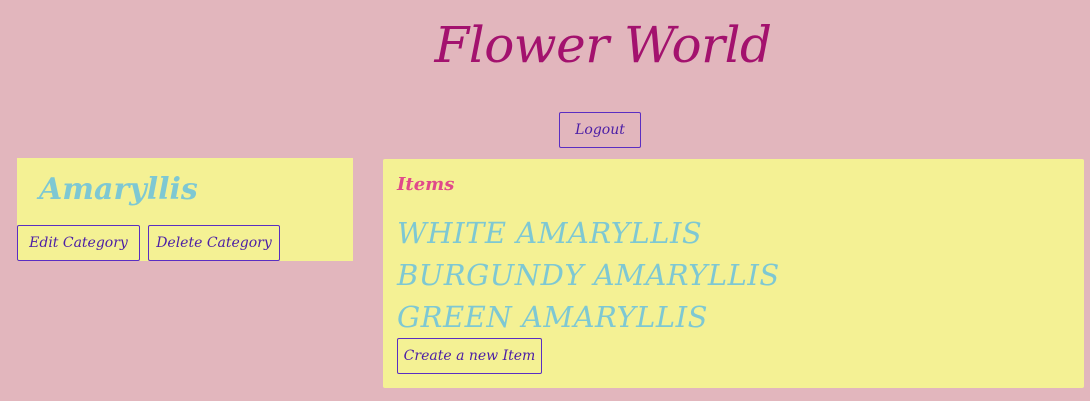 This screenshot has height=401, width=1090. I want to click on item-link-green-amaryllis: GREEN AMARYLLIS, so click(588, 317).